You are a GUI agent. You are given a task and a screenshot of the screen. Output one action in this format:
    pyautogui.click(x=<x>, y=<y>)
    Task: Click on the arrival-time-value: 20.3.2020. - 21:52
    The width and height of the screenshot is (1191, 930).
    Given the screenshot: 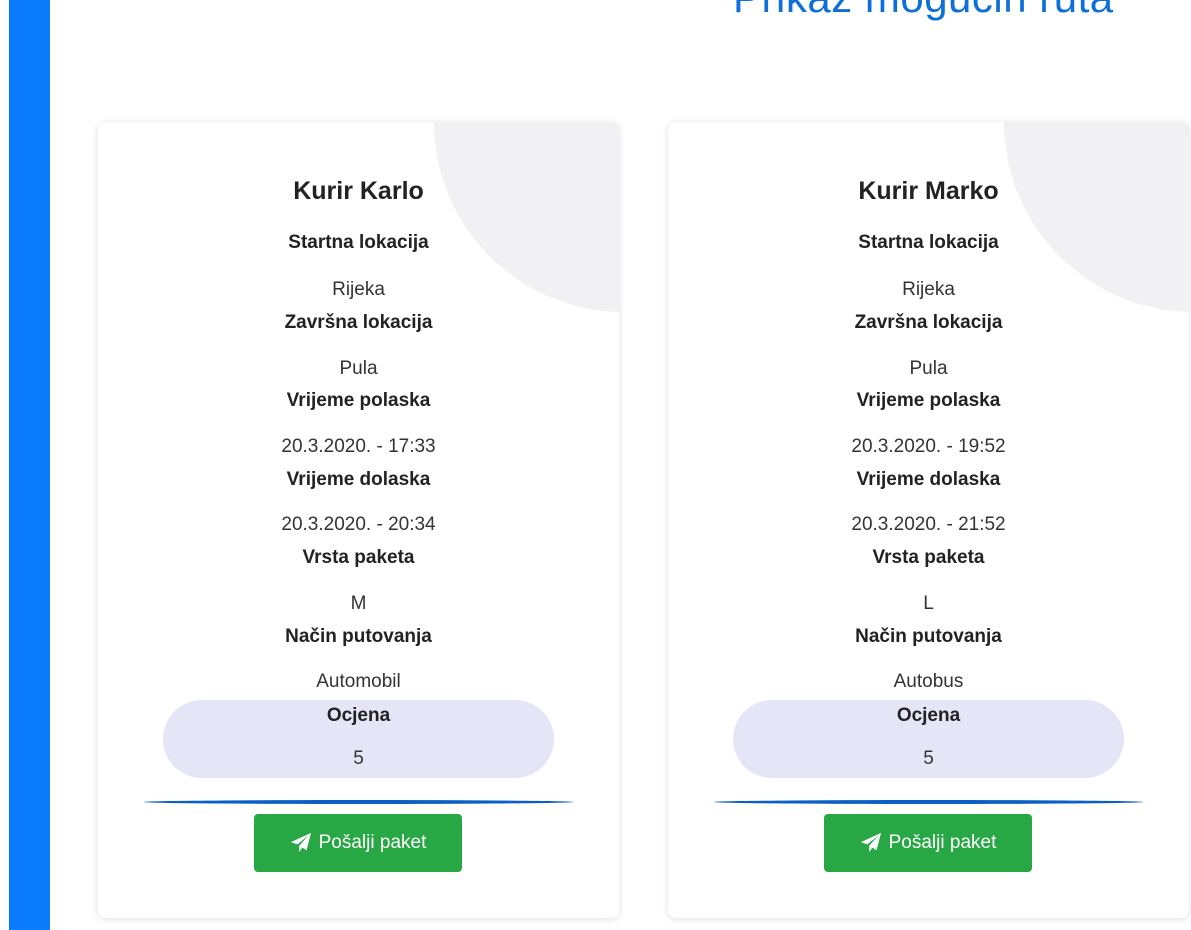 What is the action you would take?
    pyautogui.click(x=928, y=524)
    